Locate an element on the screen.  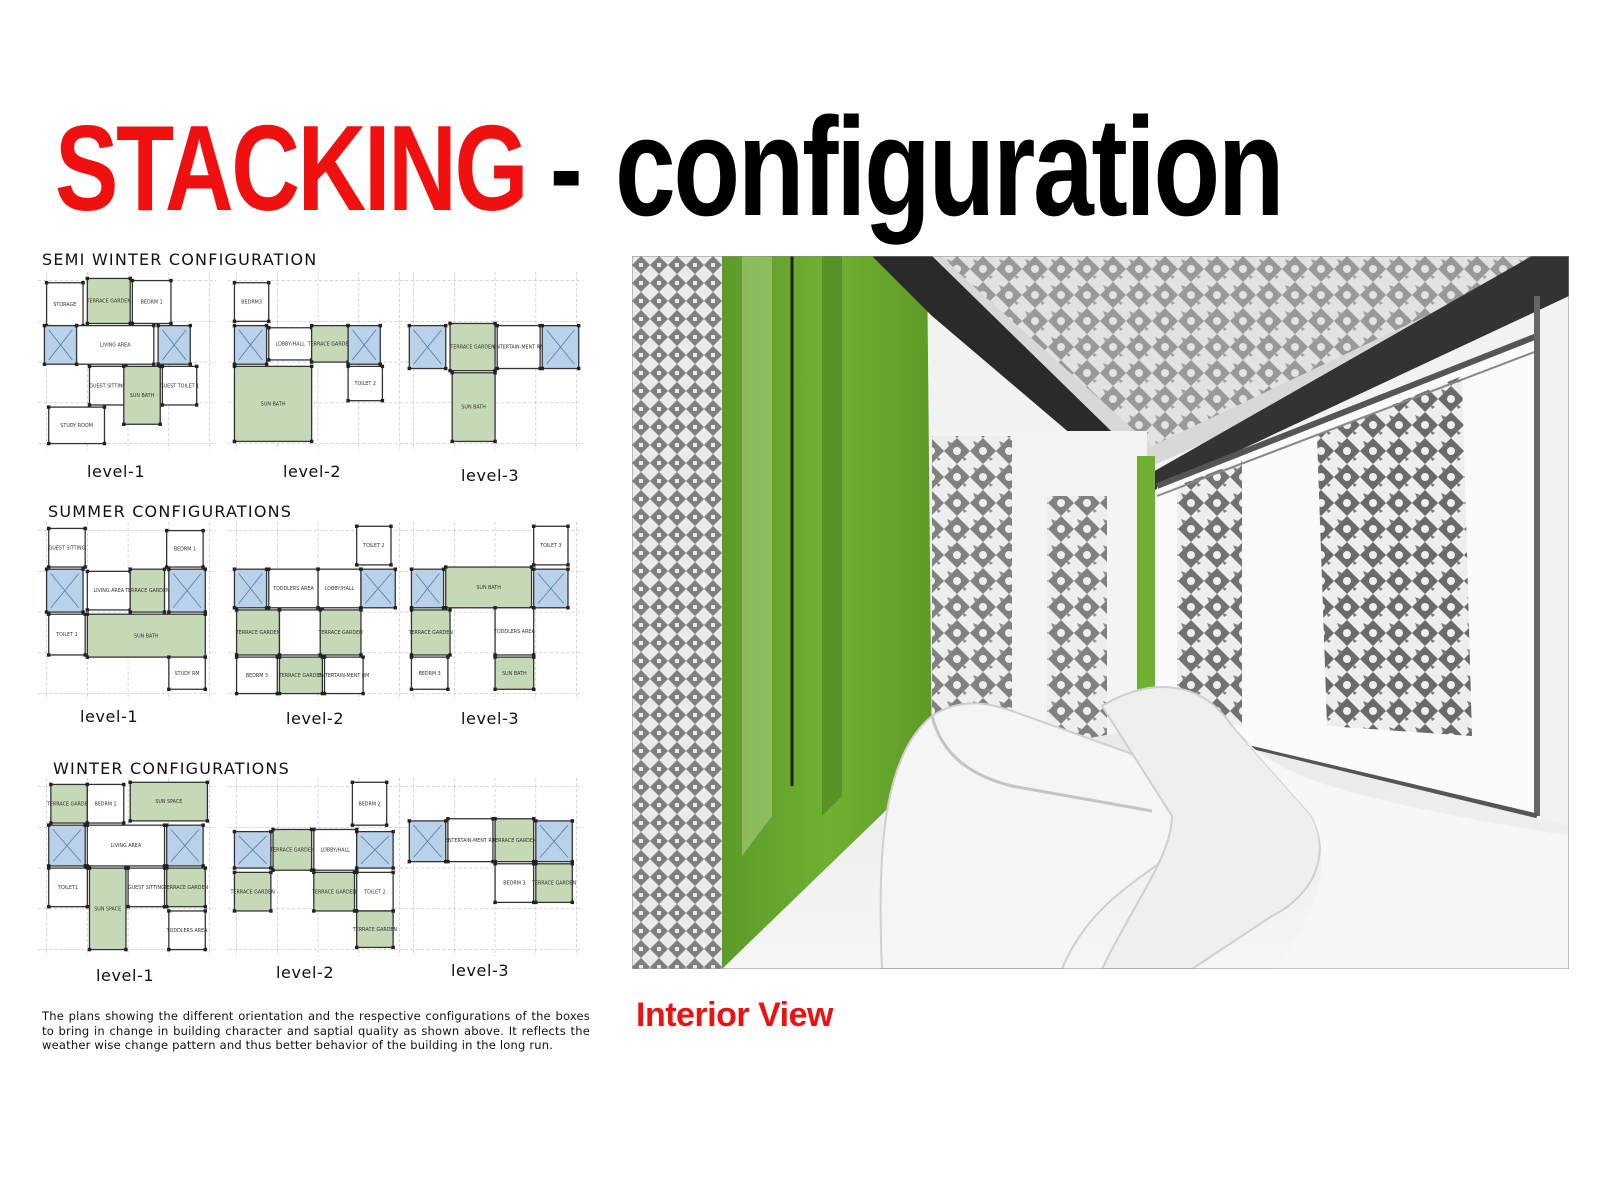
section-title-winter: WINTER CONFIGURATIONS is located at coordinates (171, 768).